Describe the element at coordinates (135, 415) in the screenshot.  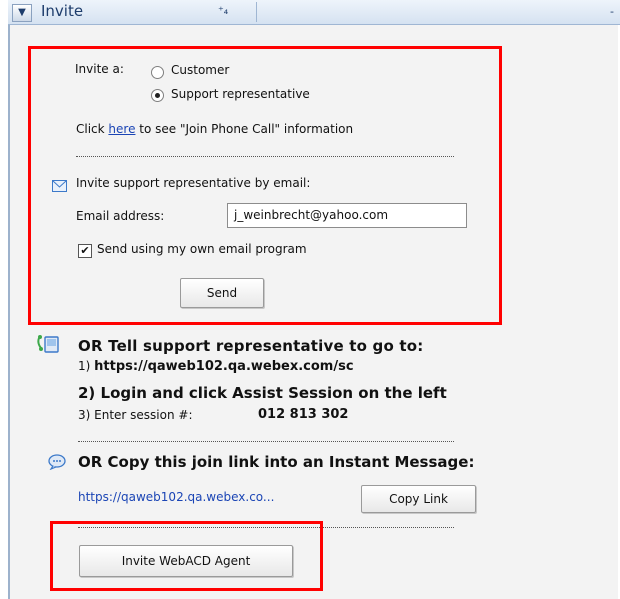
I see `step-3-label: 3) Enter session #:` at that location.